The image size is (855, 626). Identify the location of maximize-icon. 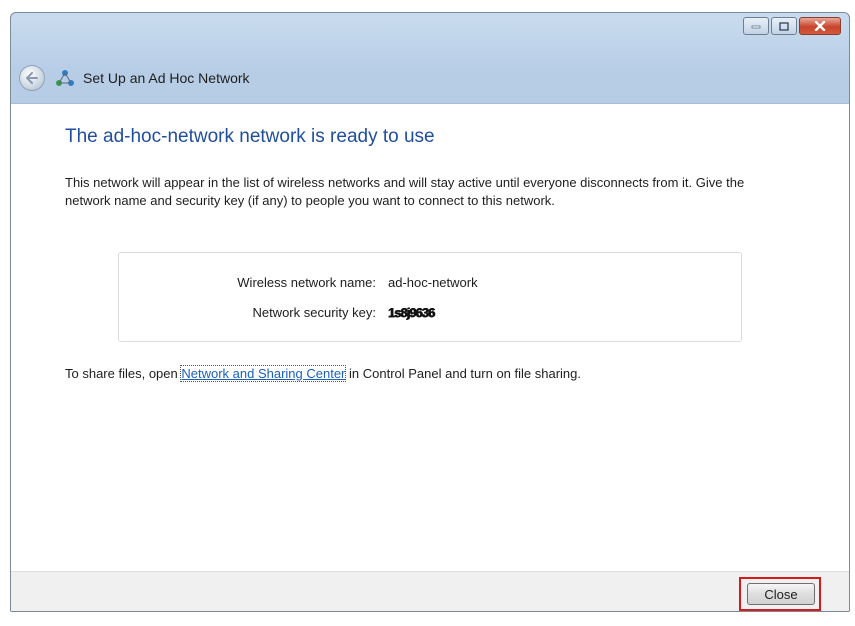
(784, 26).